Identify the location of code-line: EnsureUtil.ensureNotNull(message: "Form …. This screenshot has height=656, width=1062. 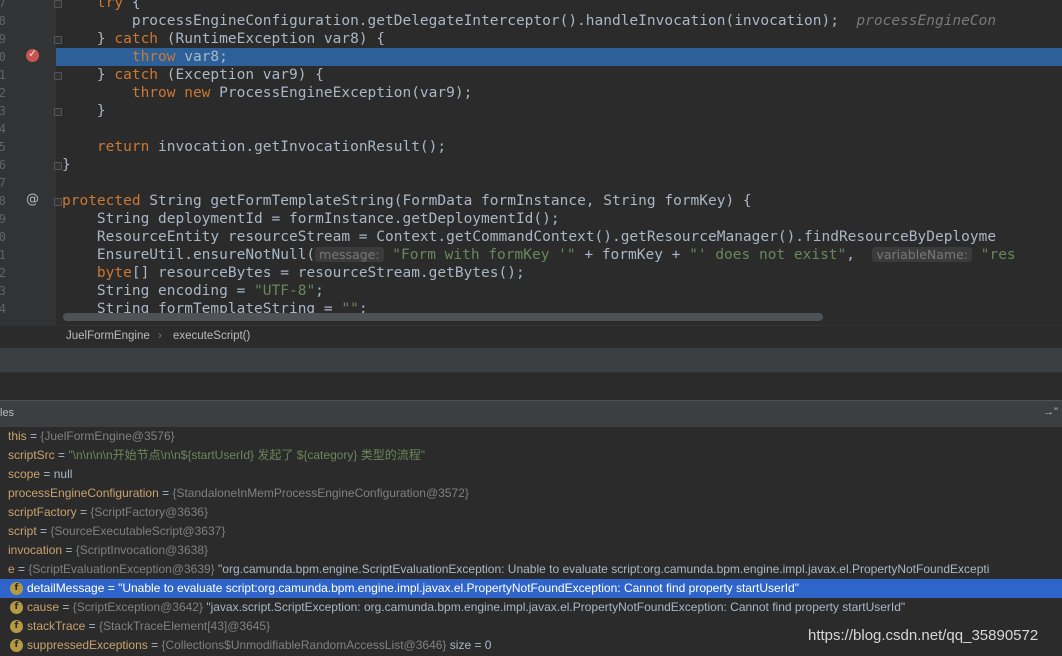
(562, 255).